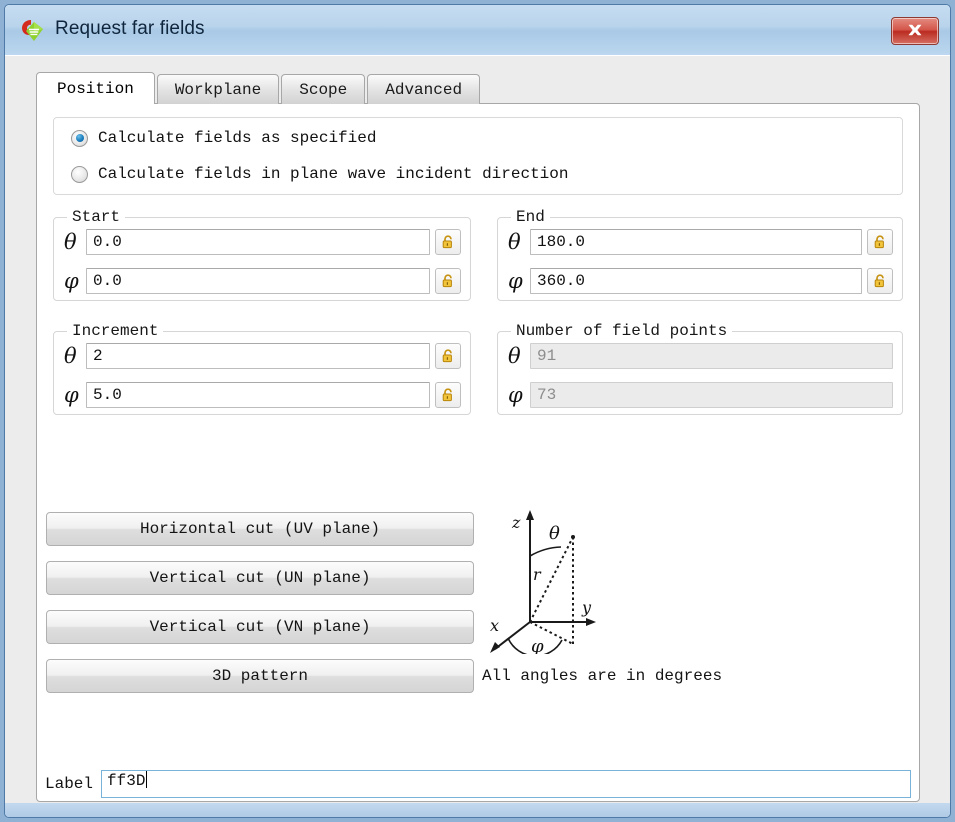 This screenshot has height=822, width=955. Describe the element at coordinates (516, 522) in the screenshot. I see `diagram-z-label: z` at that location.